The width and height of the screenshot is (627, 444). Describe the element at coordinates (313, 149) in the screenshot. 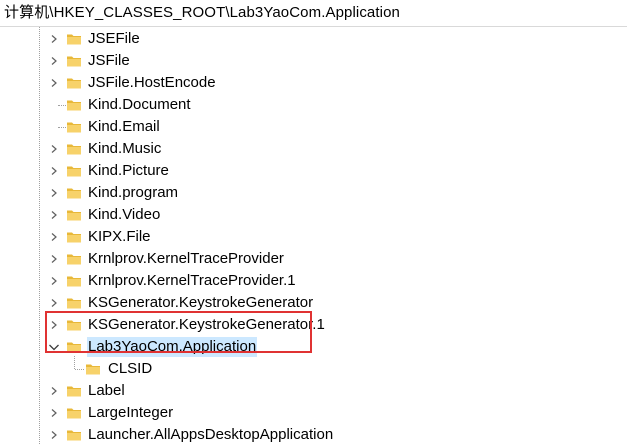

I see `tree-item: Kind.Music` at that location.